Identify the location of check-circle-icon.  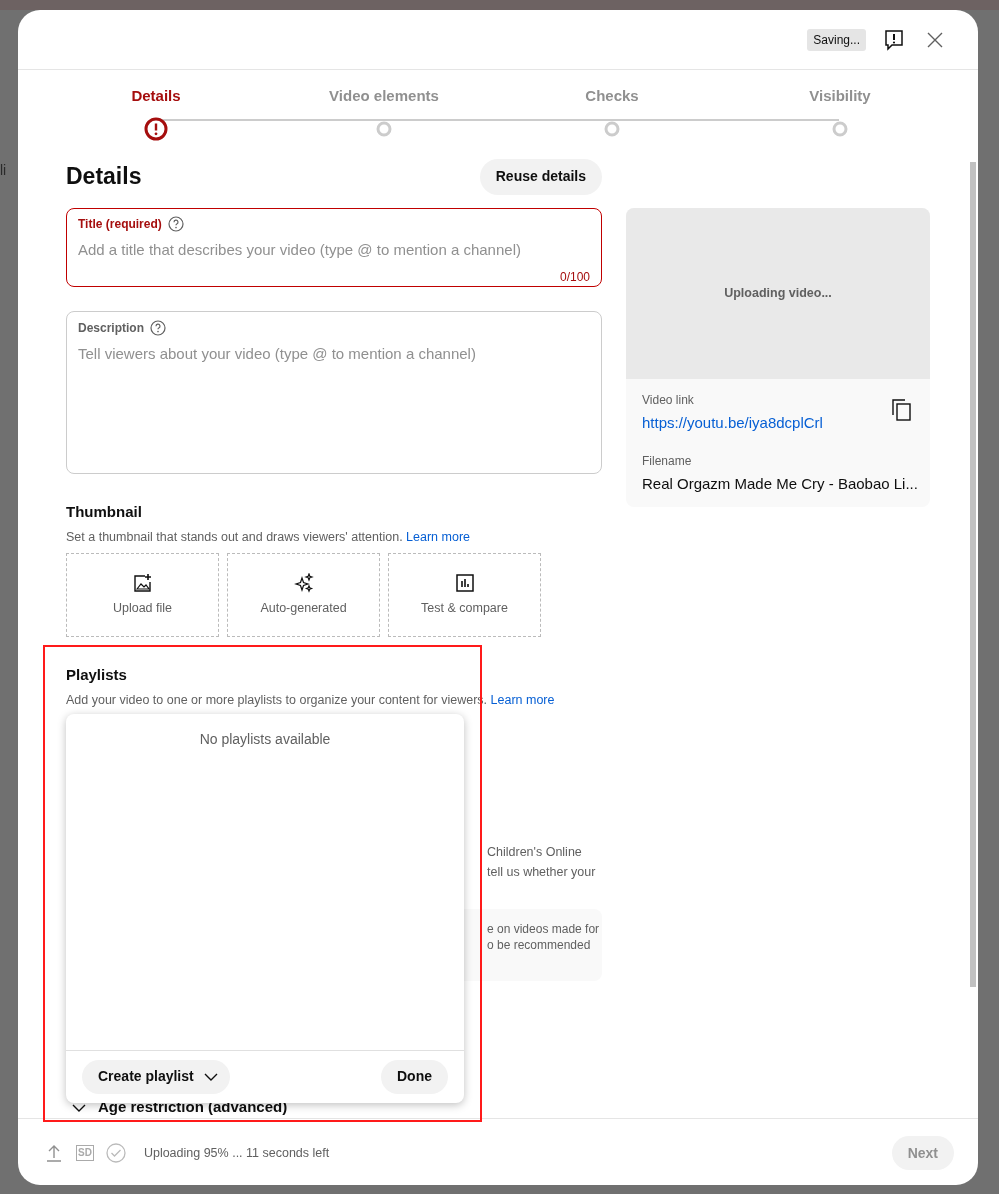
(115, 1153).